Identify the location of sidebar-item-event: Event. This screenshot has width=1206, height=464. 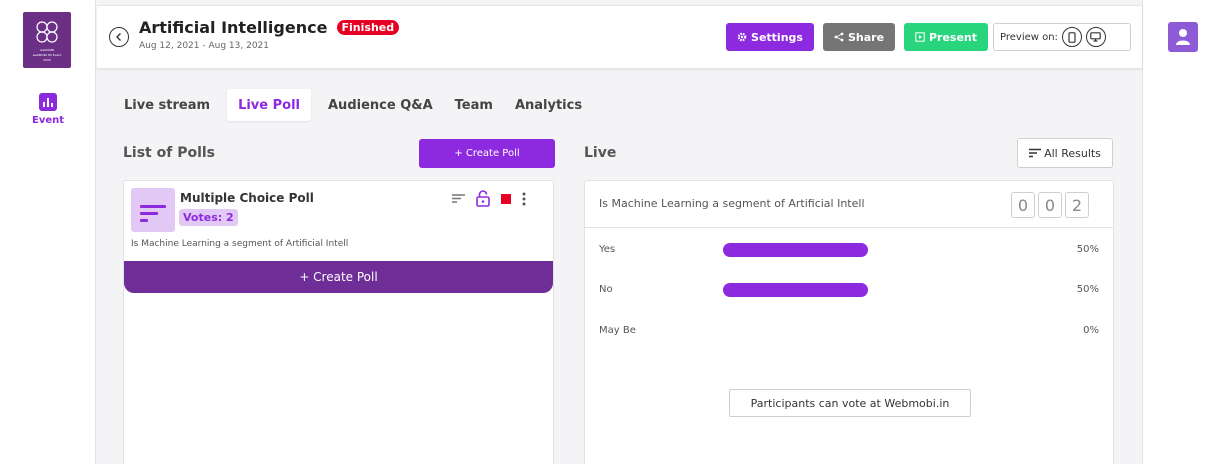
(48, 109).